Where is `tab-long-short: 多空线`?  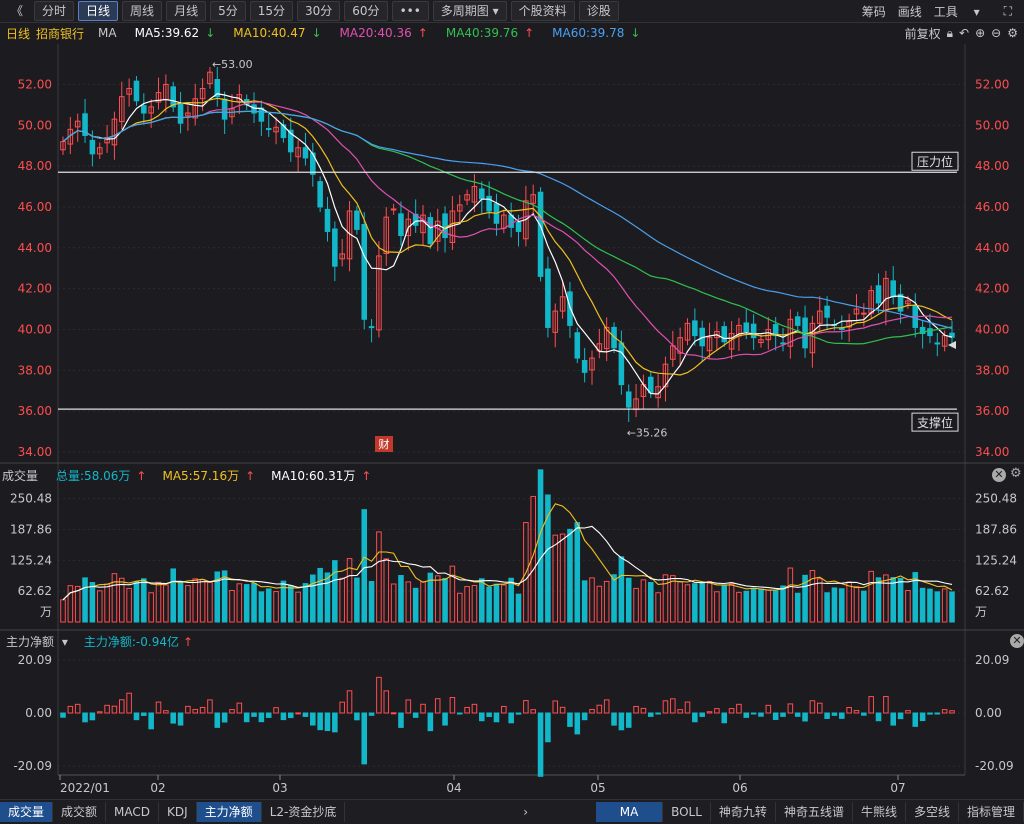 tab-long-short: 多空线 is located at coordinates (932, 812).